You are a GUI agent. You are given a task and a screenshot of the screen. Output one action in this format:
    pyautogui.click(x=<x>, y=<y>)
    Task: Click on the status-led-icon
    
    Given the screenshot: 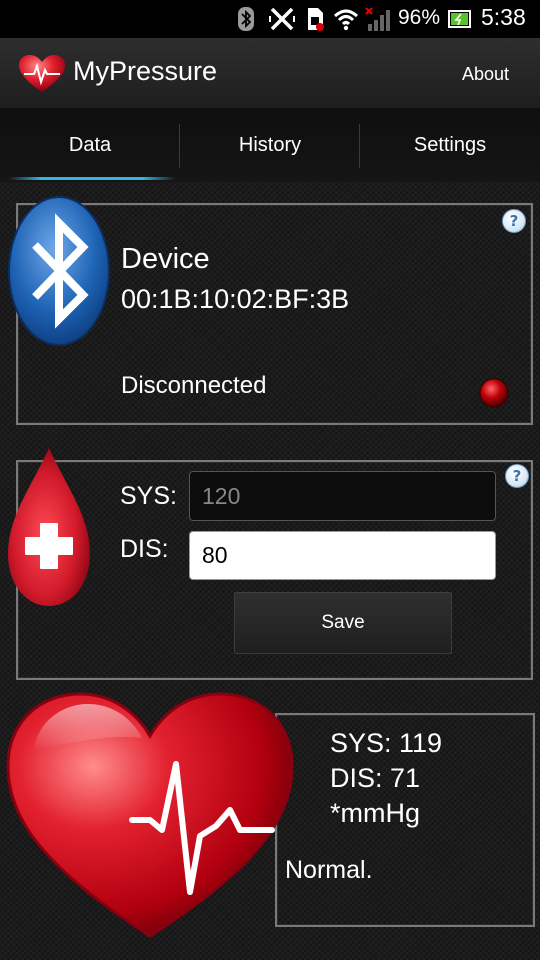 What is the action you would take?
    pyautogui.click(x=494, y=393)
    